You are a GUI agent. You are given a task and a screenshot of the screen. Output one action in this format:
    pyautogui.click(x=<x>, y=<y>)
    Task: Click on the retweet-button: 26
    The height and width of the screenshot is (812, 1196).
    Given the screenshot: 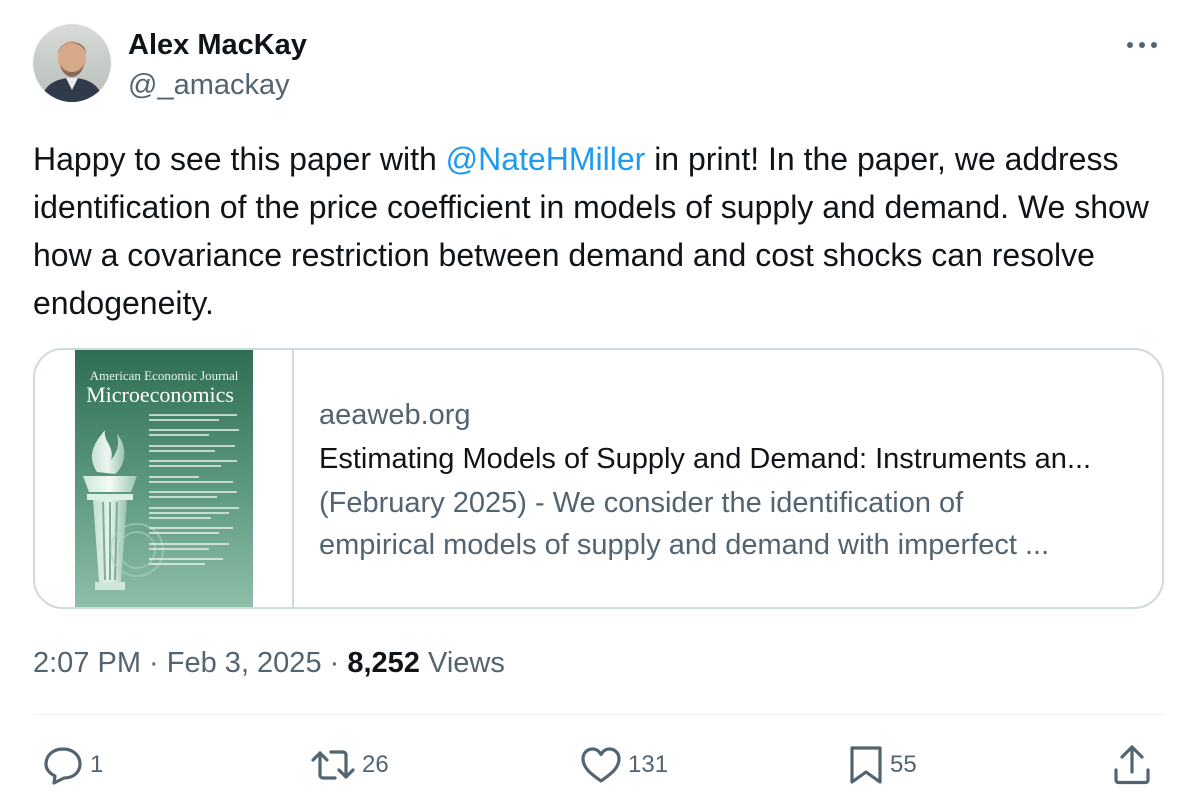 What is the action you would take?
    pyautogui.click(x=349, y=765)
    